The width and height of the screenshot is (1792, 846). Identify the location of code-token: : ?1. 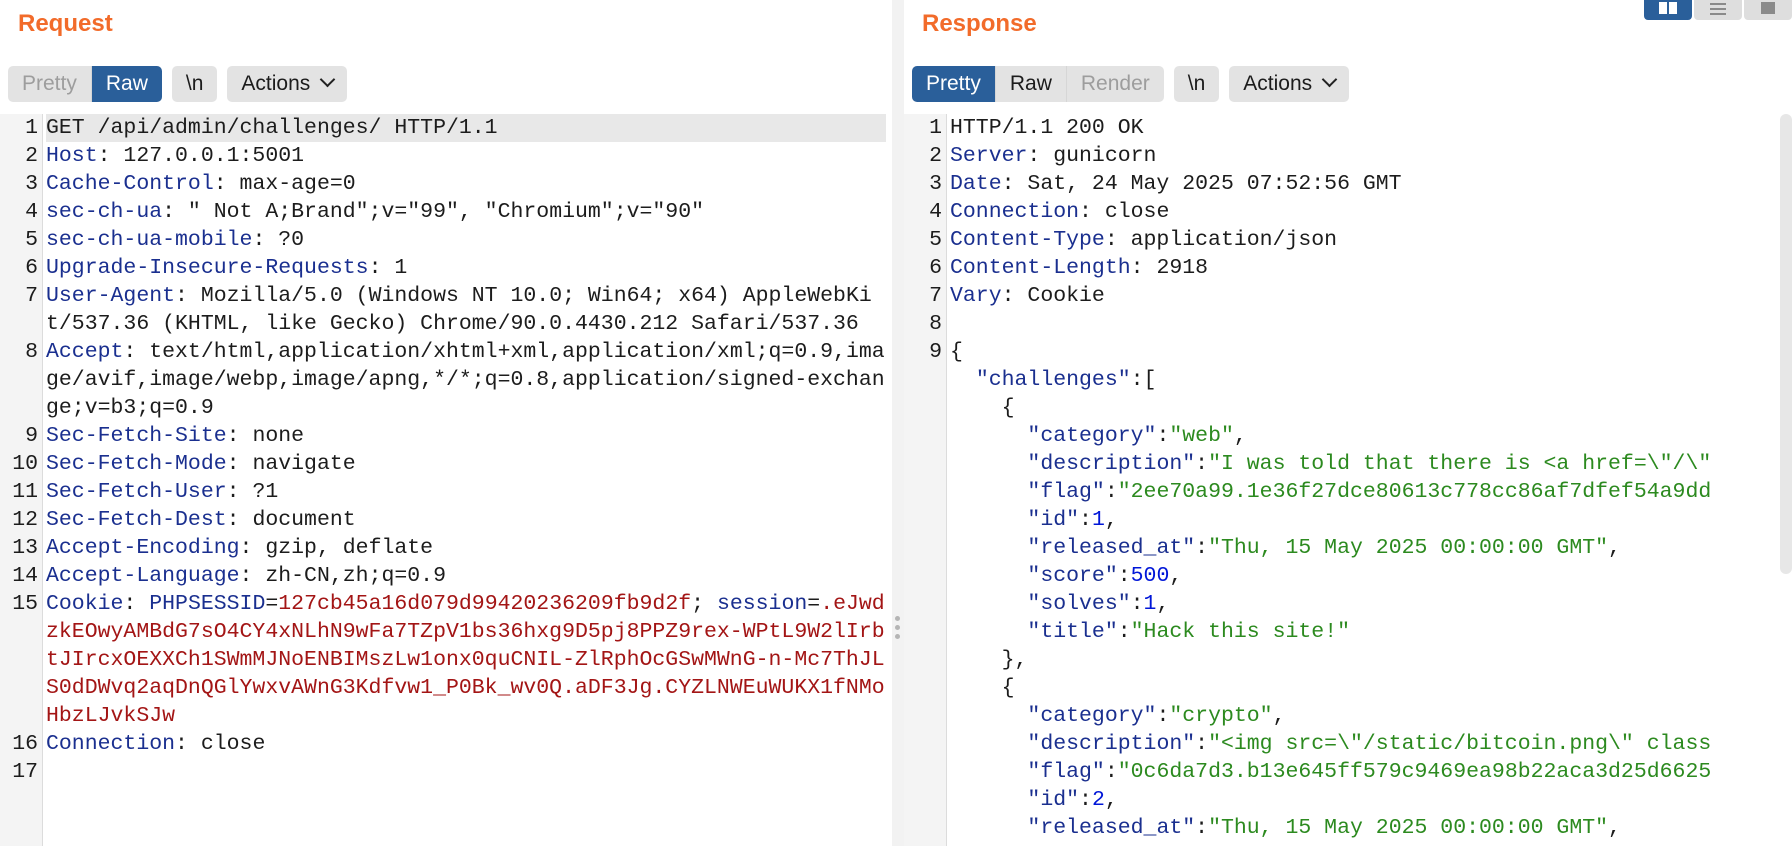
(252, 492).